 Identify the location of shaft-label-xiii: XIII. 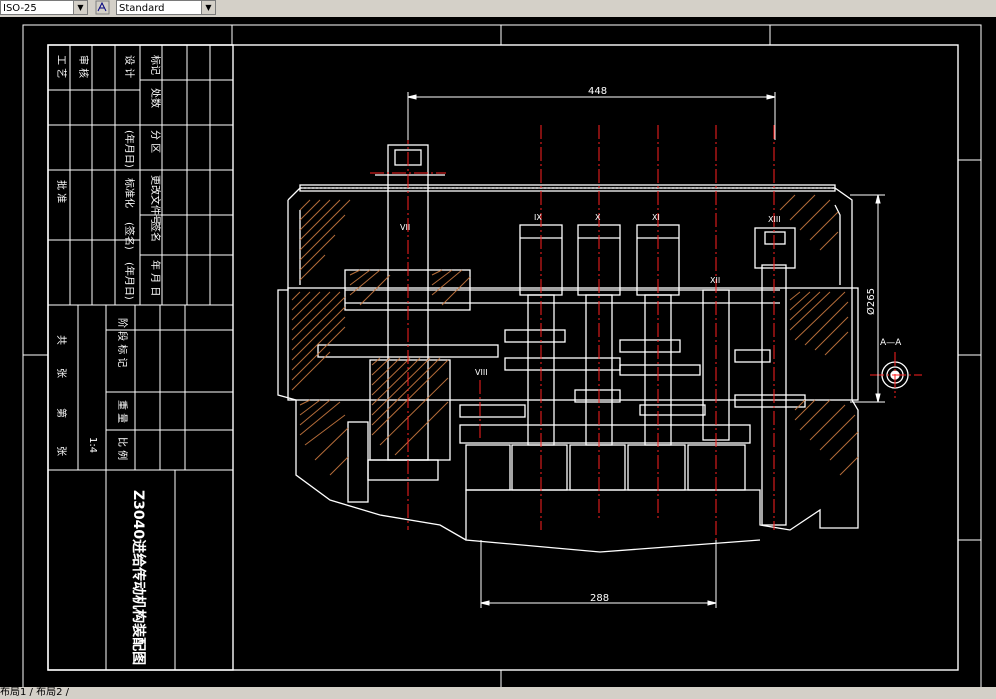
(774, 219).